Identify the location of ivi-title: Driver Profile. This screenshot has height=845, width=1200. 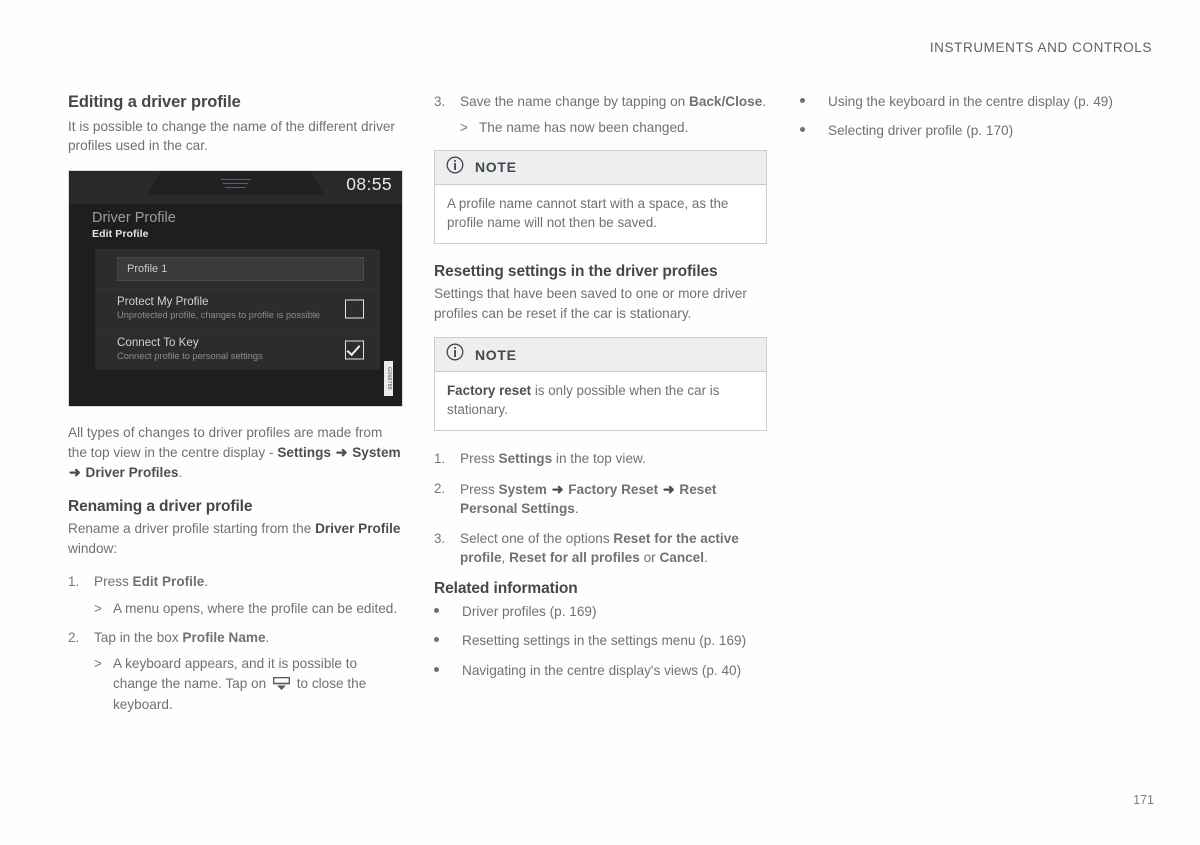
(134, 217).